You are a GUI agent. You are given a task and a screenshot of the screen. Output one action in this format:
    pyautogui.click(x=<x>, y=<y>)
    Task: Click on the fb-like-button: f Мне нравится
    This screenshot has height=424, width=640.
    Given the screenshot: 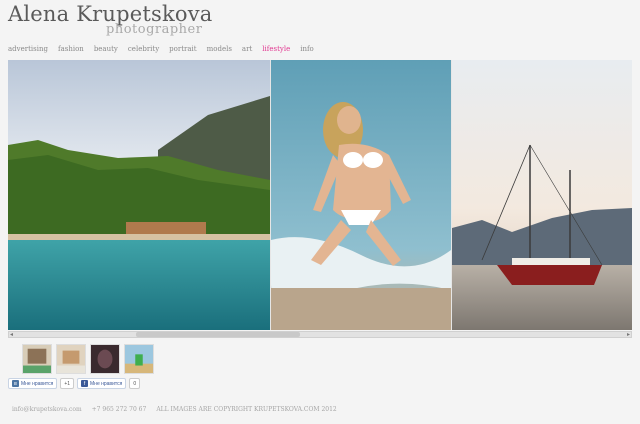 What is the action you would take?
    pyautogui.click(x=102, y=383)
    